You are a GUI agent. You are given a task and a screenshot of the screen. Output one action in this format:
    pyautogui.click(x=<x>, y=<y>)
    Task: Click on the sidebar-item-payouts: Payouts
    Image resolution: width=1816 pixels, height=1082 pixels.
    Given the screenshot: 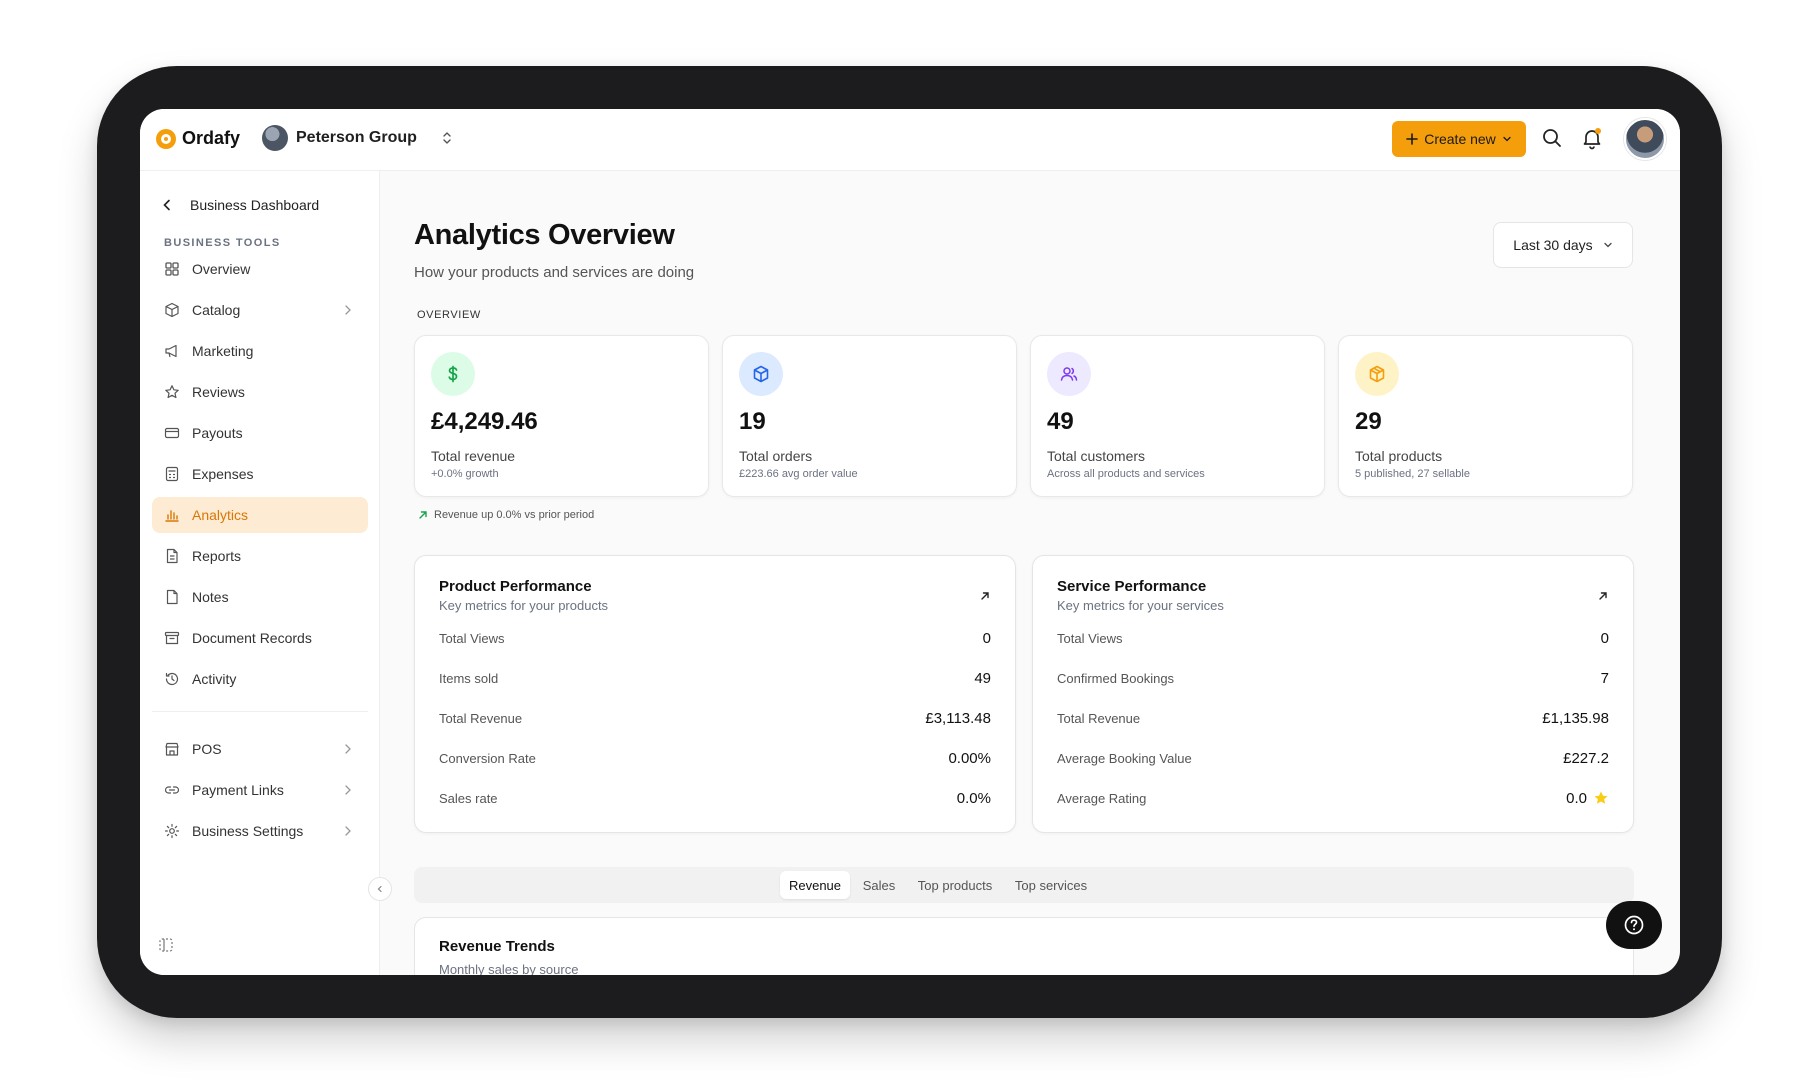 What is the action you would take?
    pyautogui.click(x=260, y=433)
    